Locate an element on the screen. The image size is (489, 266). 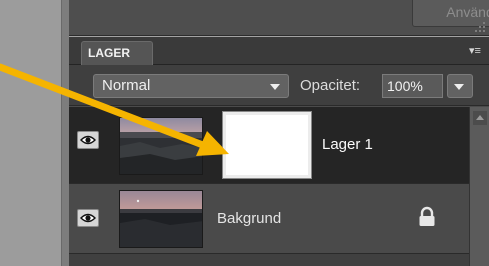
blend-options-row: Normal Opacitet: 100% is located at coordinates (279, 85).